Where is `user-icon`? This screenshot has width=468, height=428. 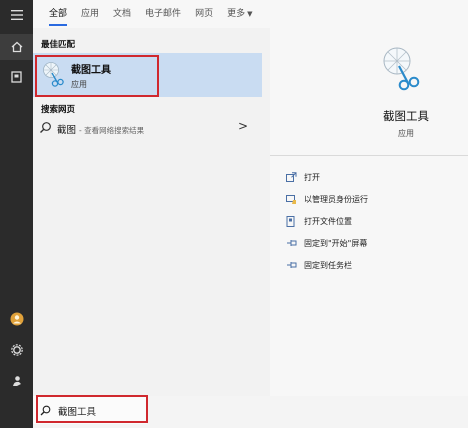 user-icon is located at coordinates (16, 381).